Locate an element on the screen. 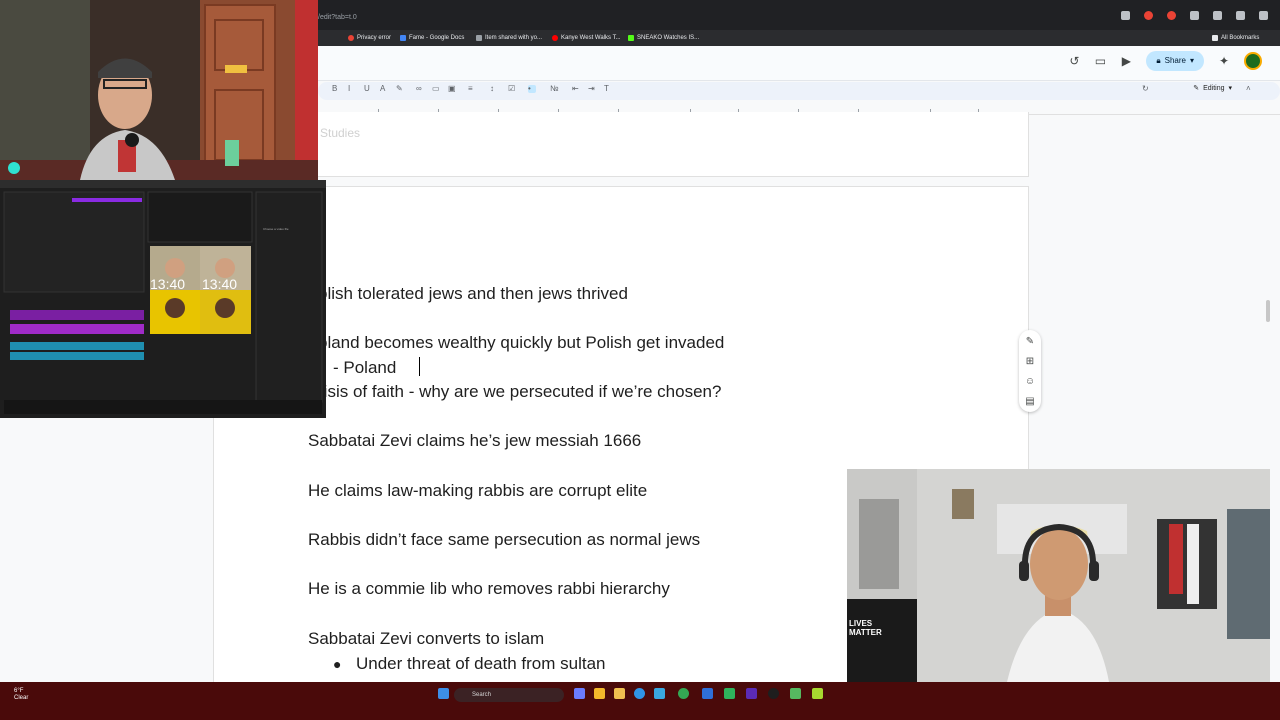  emoji-icon: ☺ is located at coordinates (1030, 382).